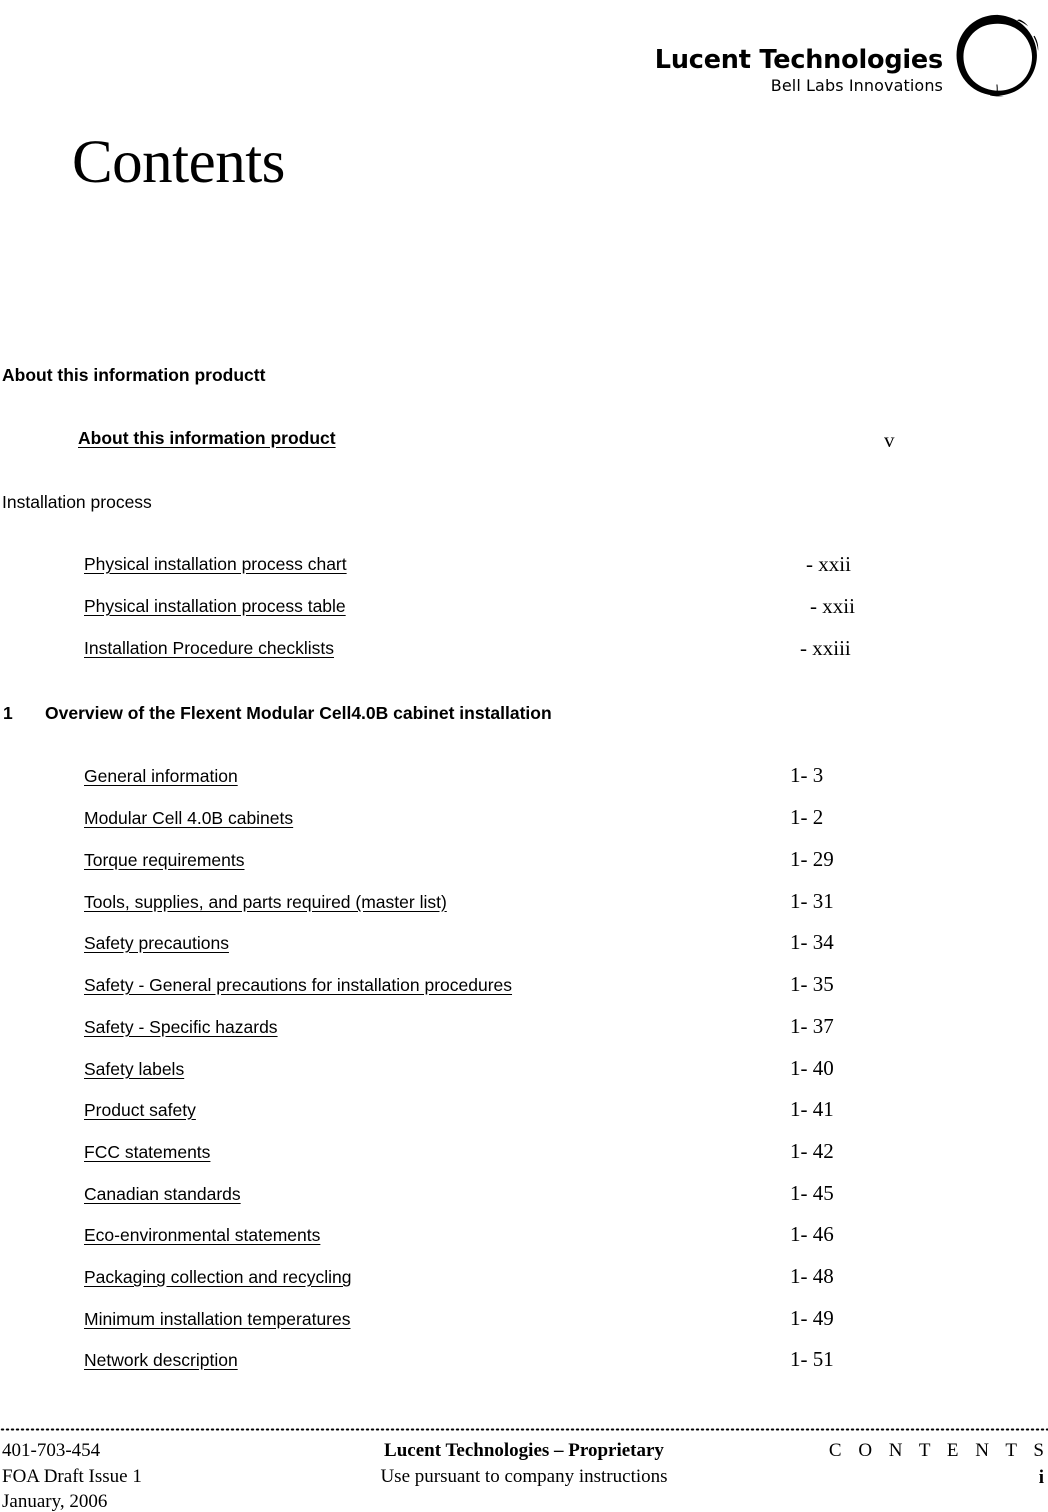 Image resolution: width=1048 pixels, height=1512 pixels. Describe the element at coordinates (55, 1501) in the screenshot. I see `footer-date: January, 2006` at that location.